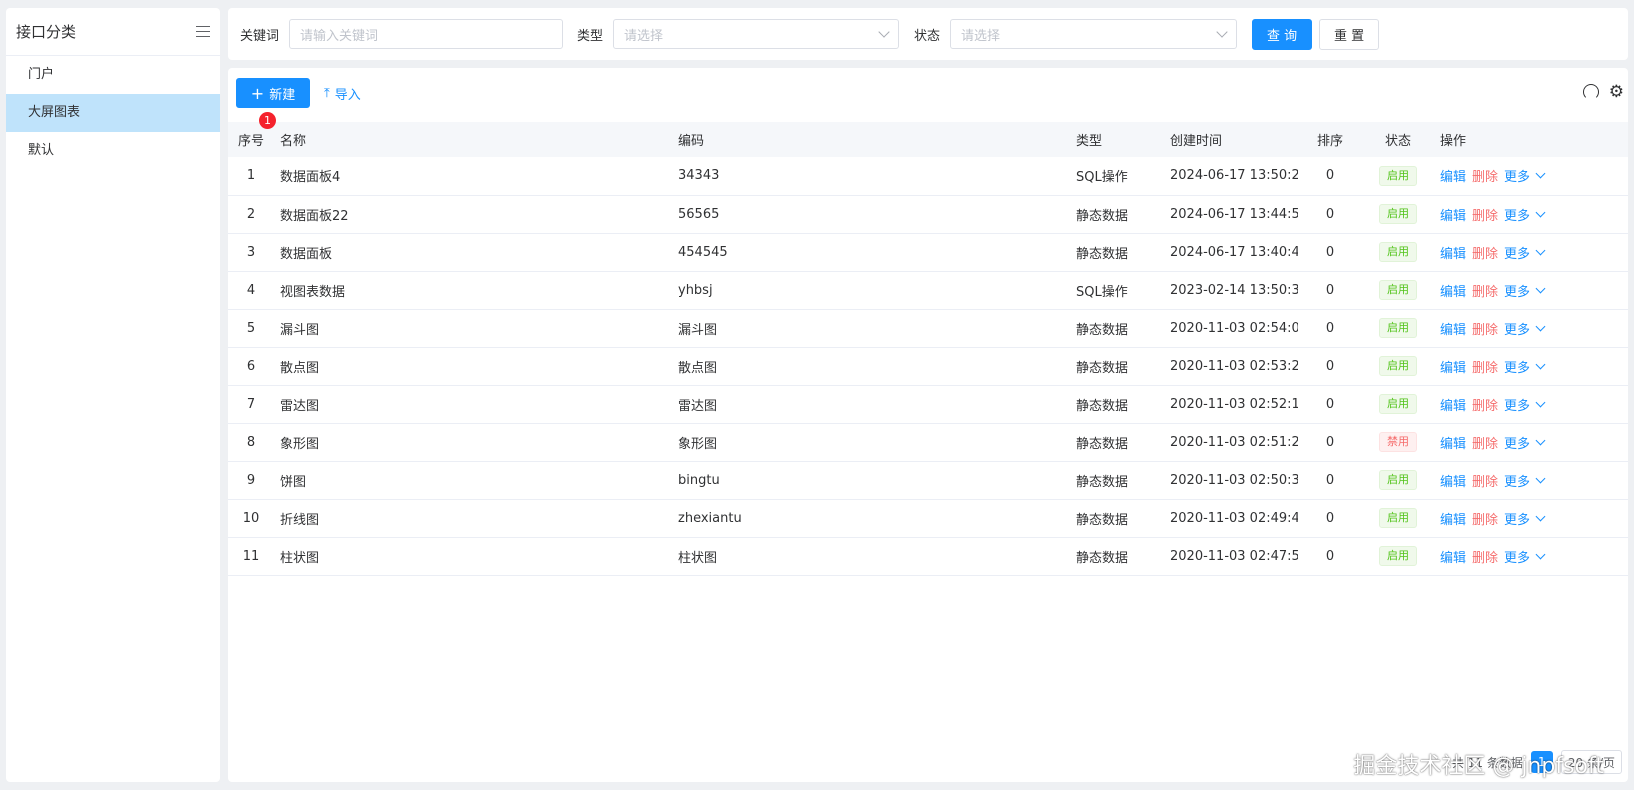 Image resolution: width=1634 pixels, height=790 pixels. What do you see at coordinates (1231, 328) in the screenshot?
I see `cell-created: 2020-11-03 02:54:03` at bounding box center [1231, 328].